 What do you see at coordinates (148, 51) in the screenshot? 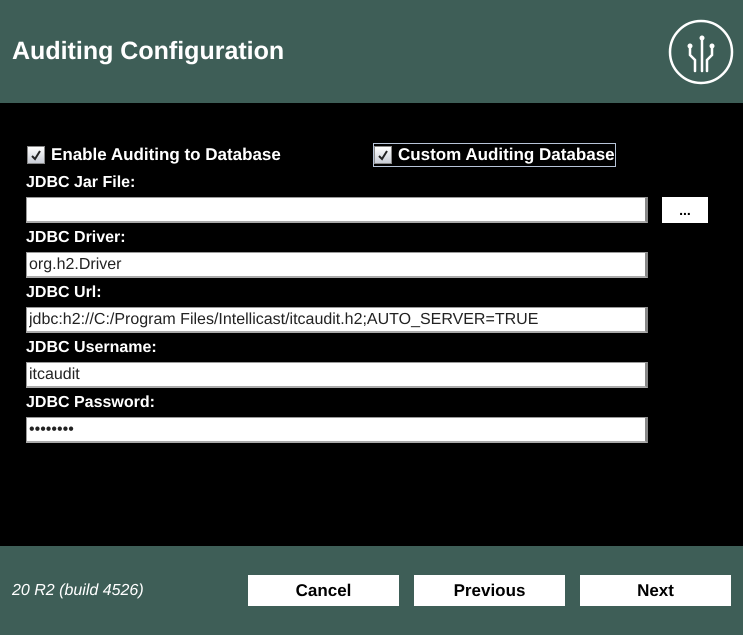
I see `window-title: Auditing Configuration` at bounding box center [148, 51].